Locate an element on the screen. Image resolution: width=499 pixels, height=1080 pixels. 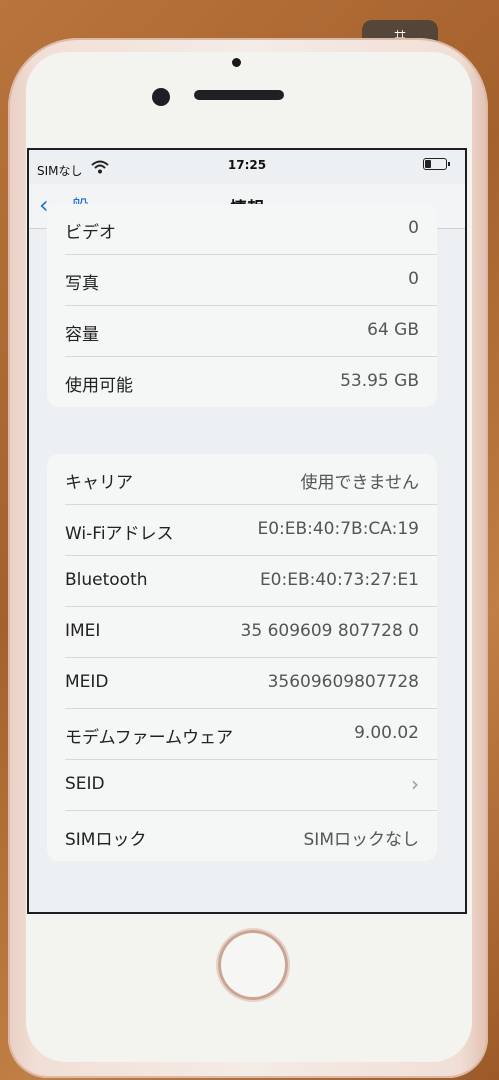
list-item: Bluetooth E0:EB:40:73:27:E1 is located at coordinates (251, 581).